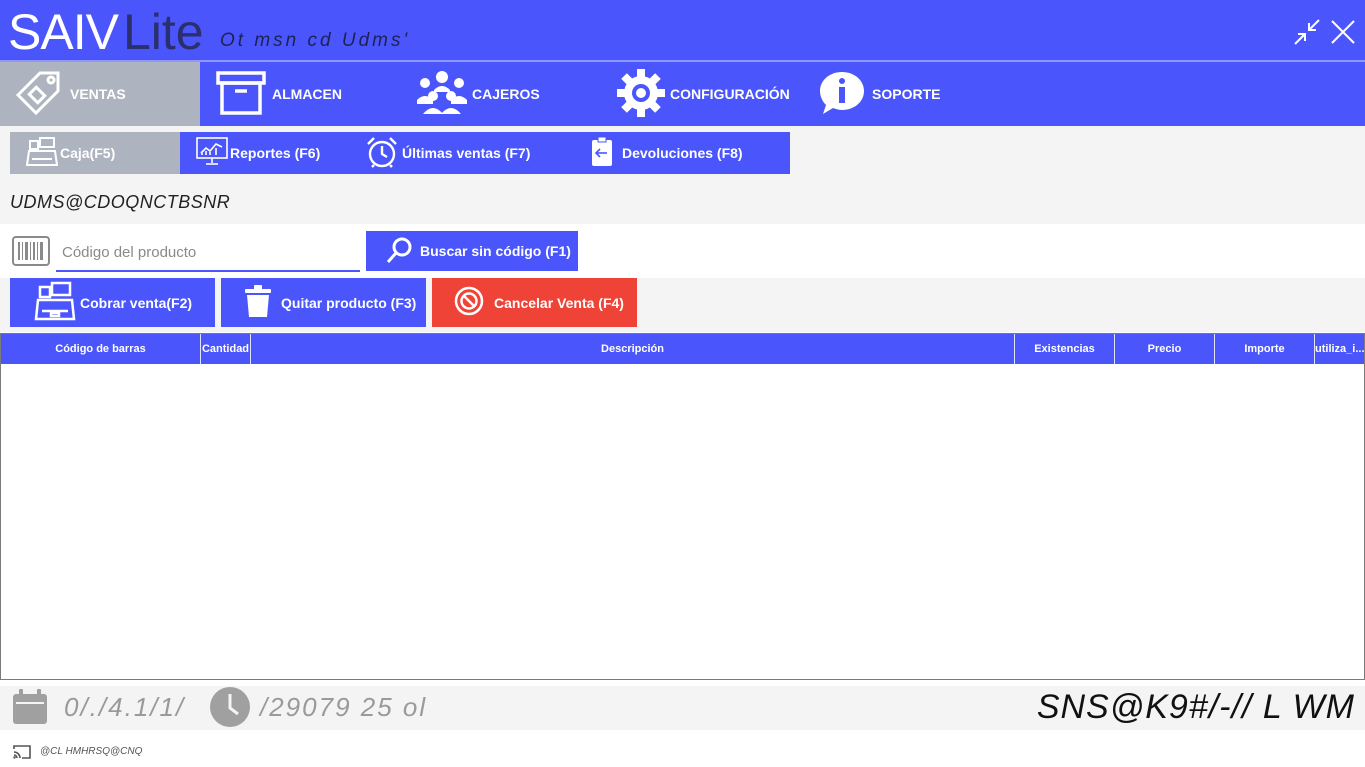 Image resolution: width=1365 pixels, height=767 pixels. What do you see at coordinates (469, 302) in the screenshot?
I see `cancel-icon` at bounding box center [469, 302].